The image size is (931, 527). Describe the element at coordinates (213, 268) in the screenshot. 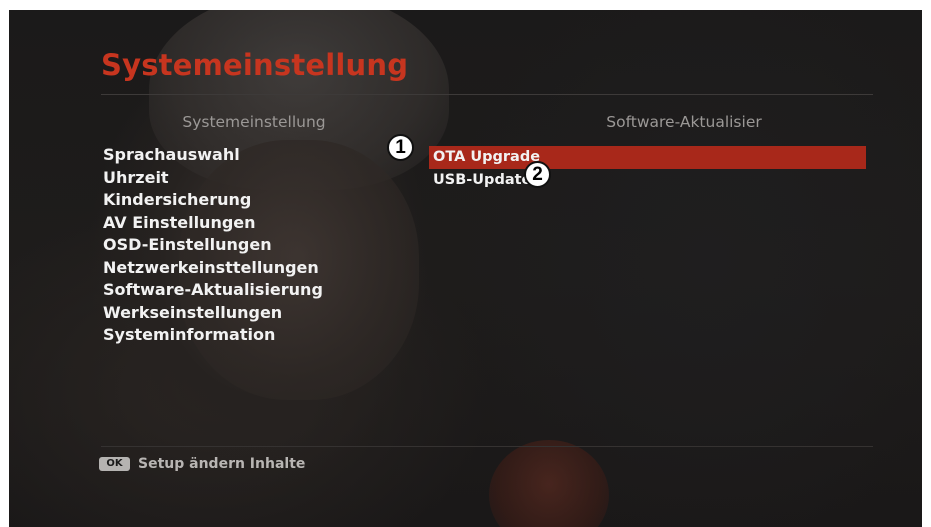

I see `menu-item-netzwerkeinstellungen: Netzwerkeinsttellungen` at that location.